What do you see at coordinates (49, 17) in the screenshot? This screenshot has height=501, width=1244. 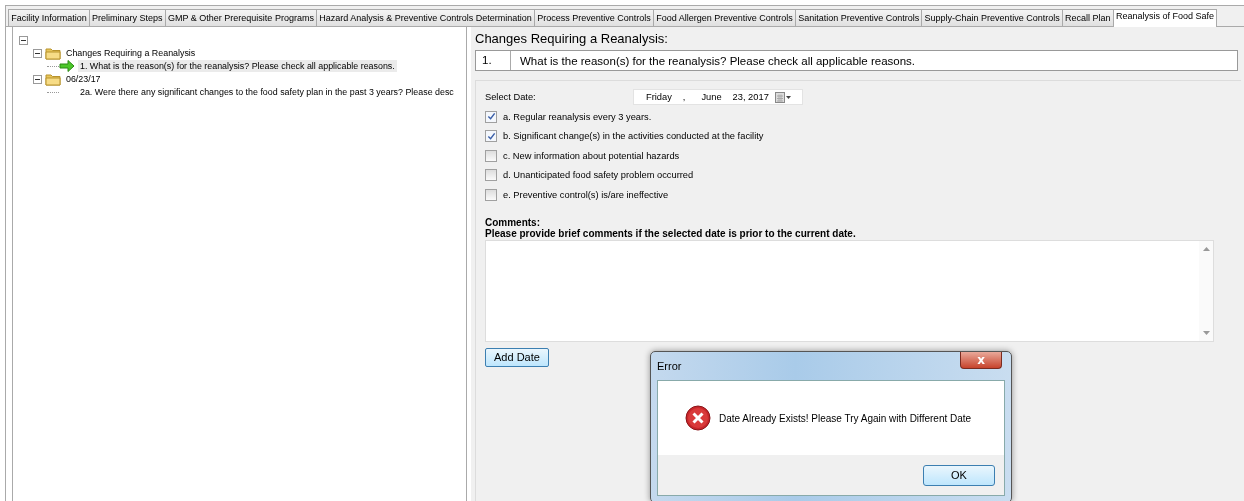 I see `tab: Facility Information` at bounding box center [49, 17].